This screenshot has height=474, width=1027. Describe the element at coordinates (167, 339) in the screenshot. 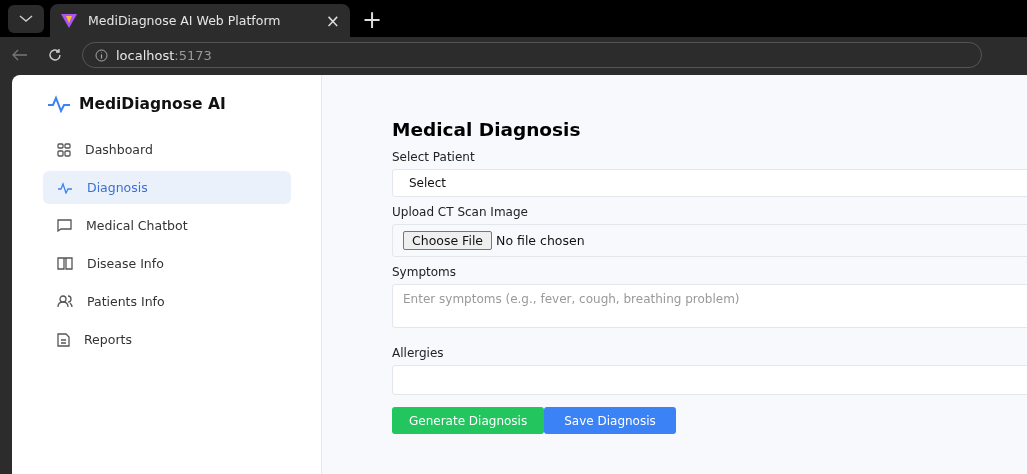

I see `nav-item: Reports` at that location.